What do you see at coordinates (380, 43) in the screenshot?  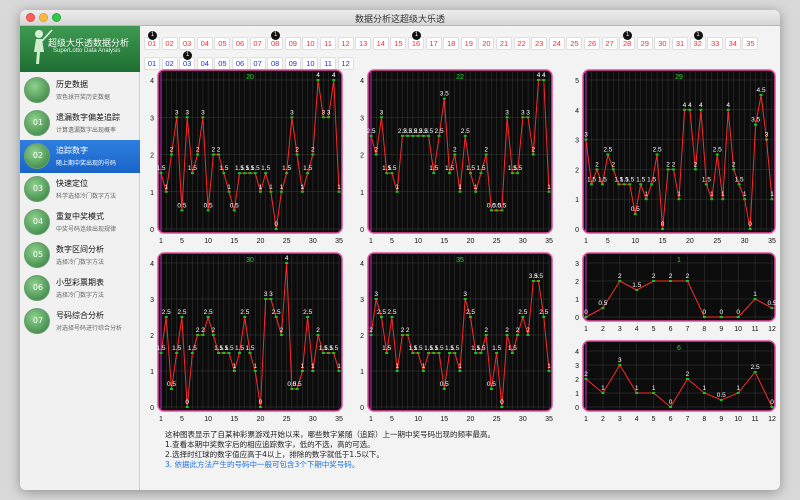 I see `front-number-14: 14` at bounding box center [380, 43].